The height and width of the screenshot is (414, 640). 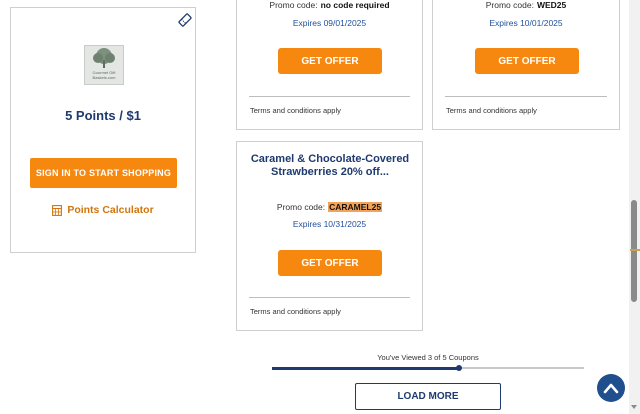 I want to click on points-calculator-link: Points Calculator, so click(x=103, y=210).